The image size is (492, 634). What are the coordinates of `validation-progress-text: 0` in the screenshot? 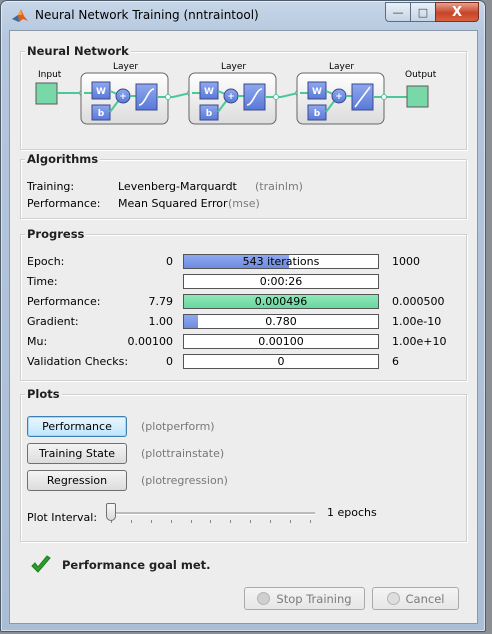 It's located at (281, 361).